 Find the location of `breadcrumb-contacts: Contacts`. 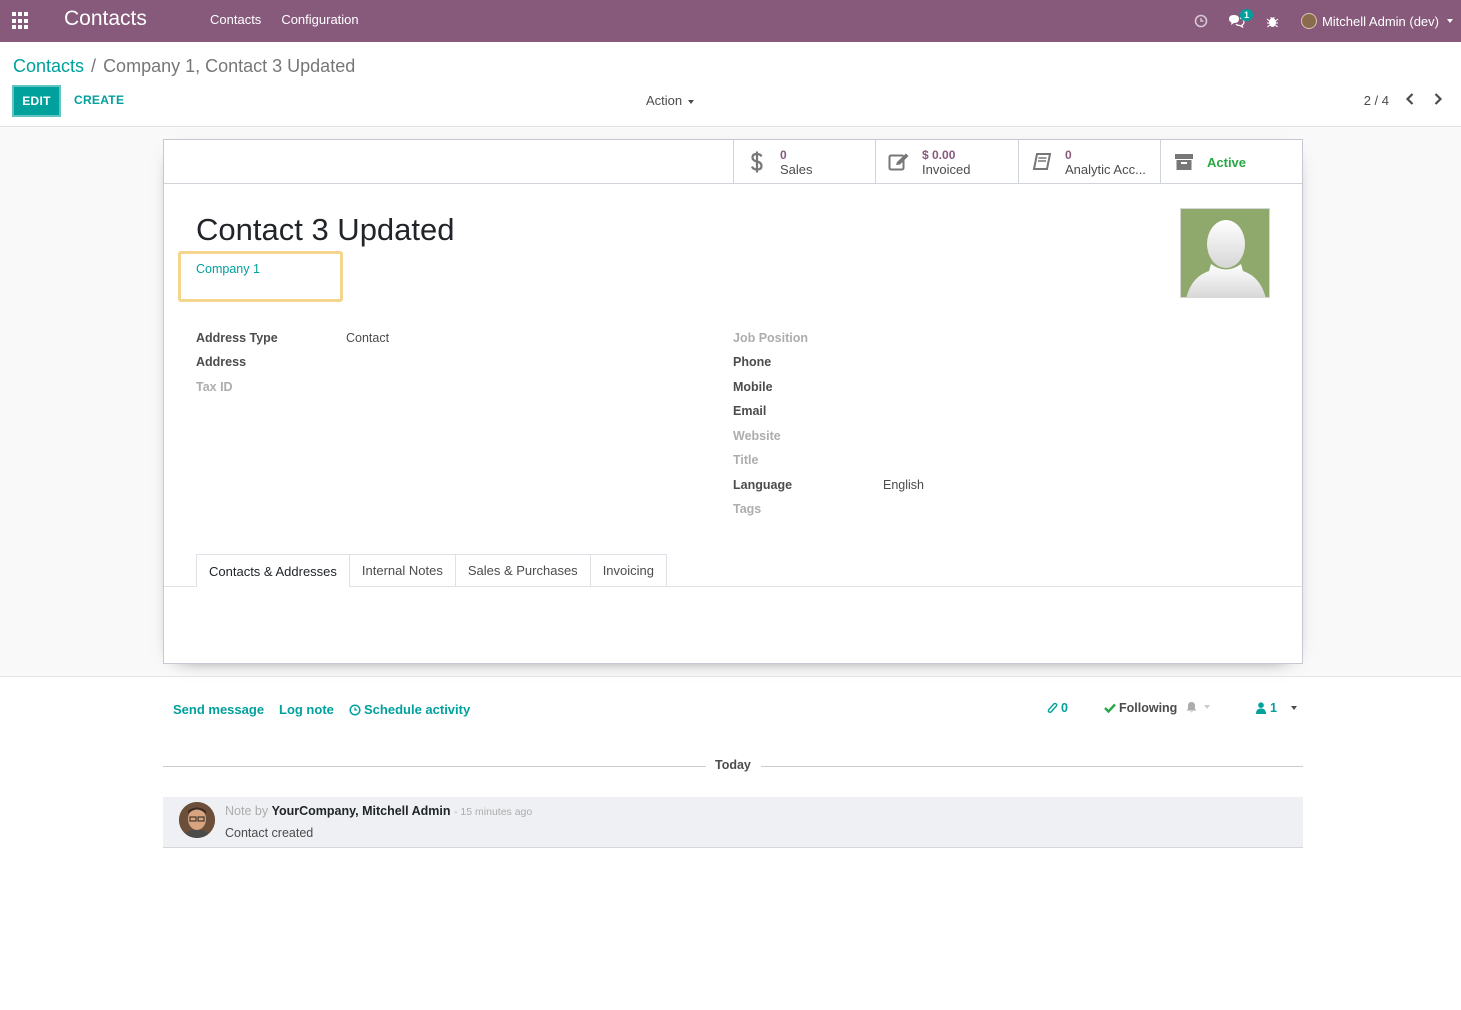

breadcrumb-contacts: Contacts is located at coordinates (48, 66).